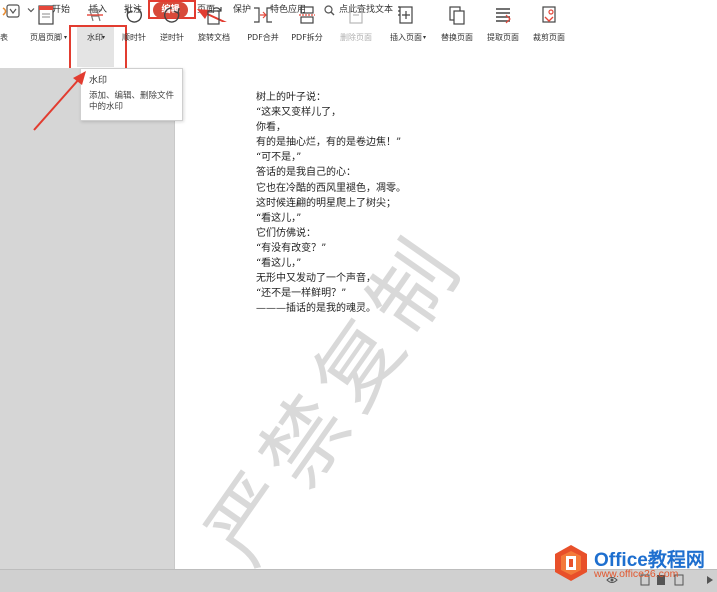 Image resolution: width=717 pixels, height=592 pixels. I want to click on tooltip-title: 水印, so click(98, 81).